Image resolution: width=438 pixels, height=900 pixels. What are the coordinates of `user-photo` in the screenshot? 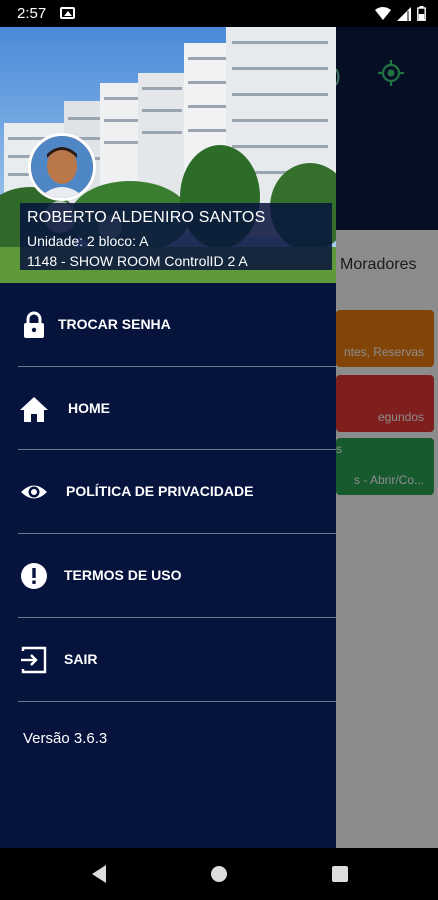 It's located at (62, 167).